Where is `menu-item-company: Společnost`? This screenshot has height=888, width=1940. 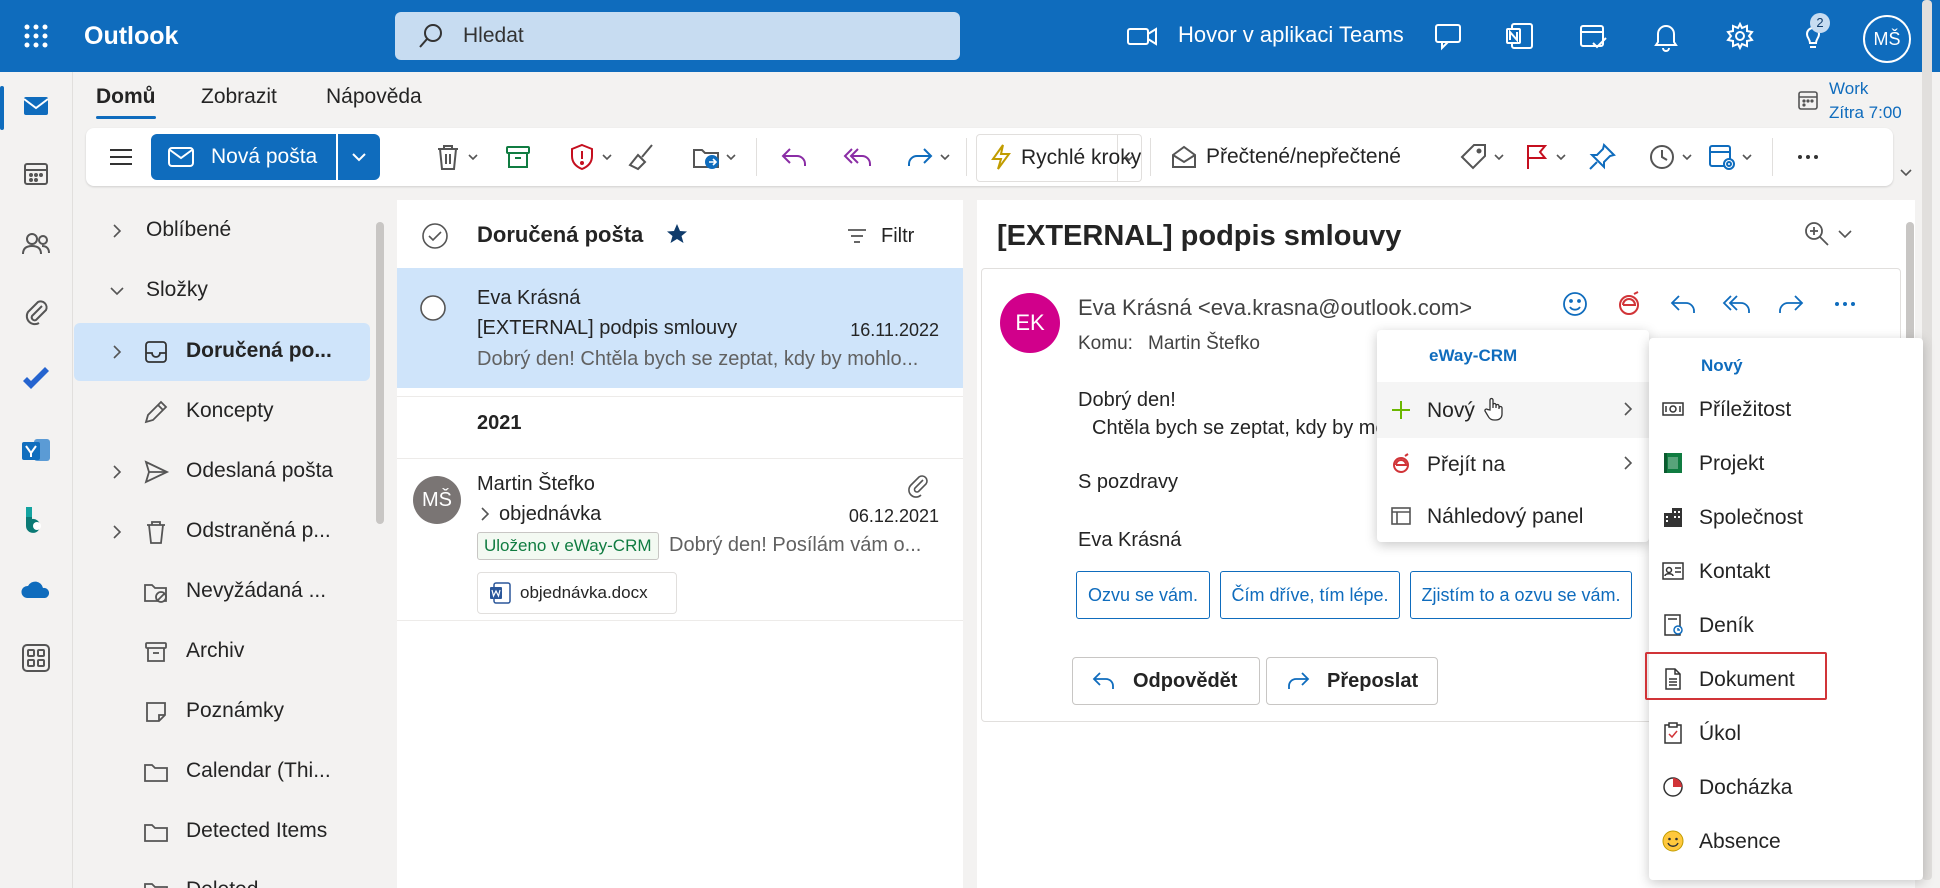
menu-item-company: Společnost is located at coordinates (1786, 517).